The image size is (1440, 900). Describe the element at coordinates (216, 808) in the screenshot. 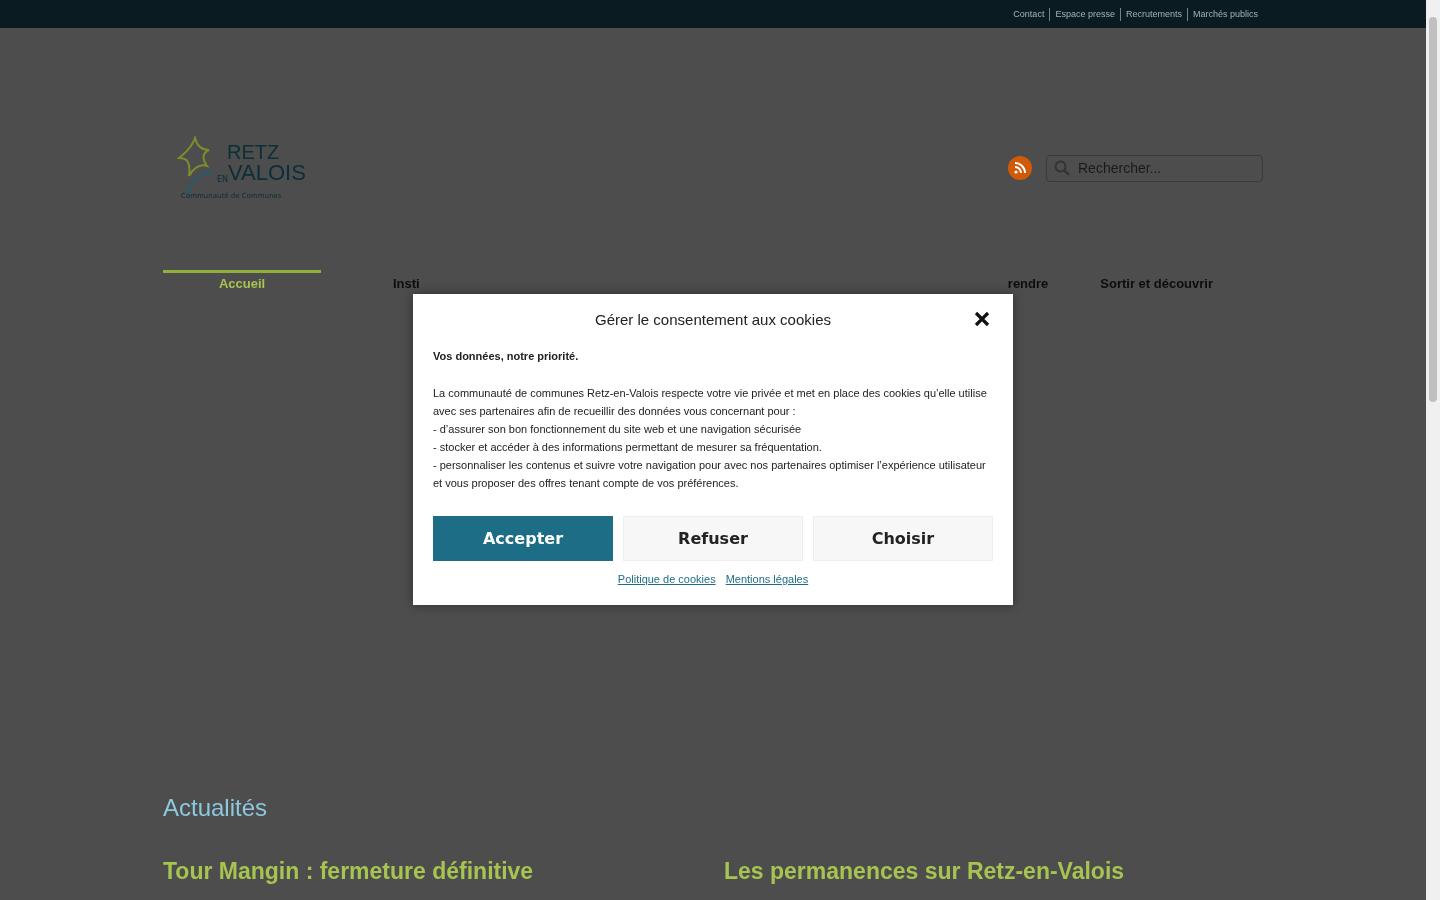

I see `section-heading: Actualités` at that location.